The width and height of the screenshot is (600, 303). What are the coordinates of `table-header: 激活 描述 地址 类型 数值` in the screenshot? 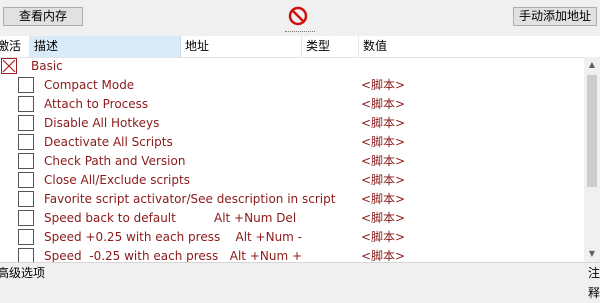 It's located at (300, 47).